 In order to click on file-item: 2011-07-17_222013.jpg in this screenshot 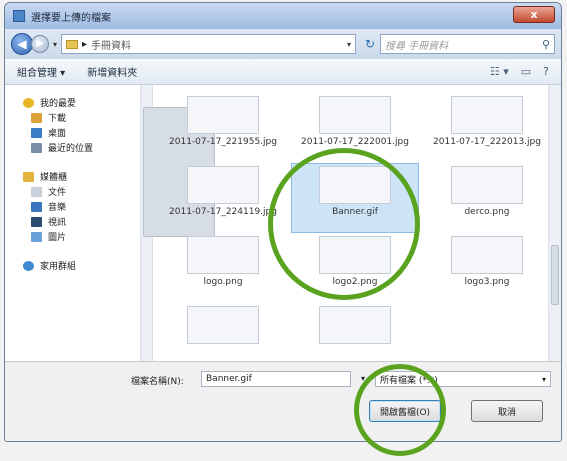, I will do `click(487, 128)`.